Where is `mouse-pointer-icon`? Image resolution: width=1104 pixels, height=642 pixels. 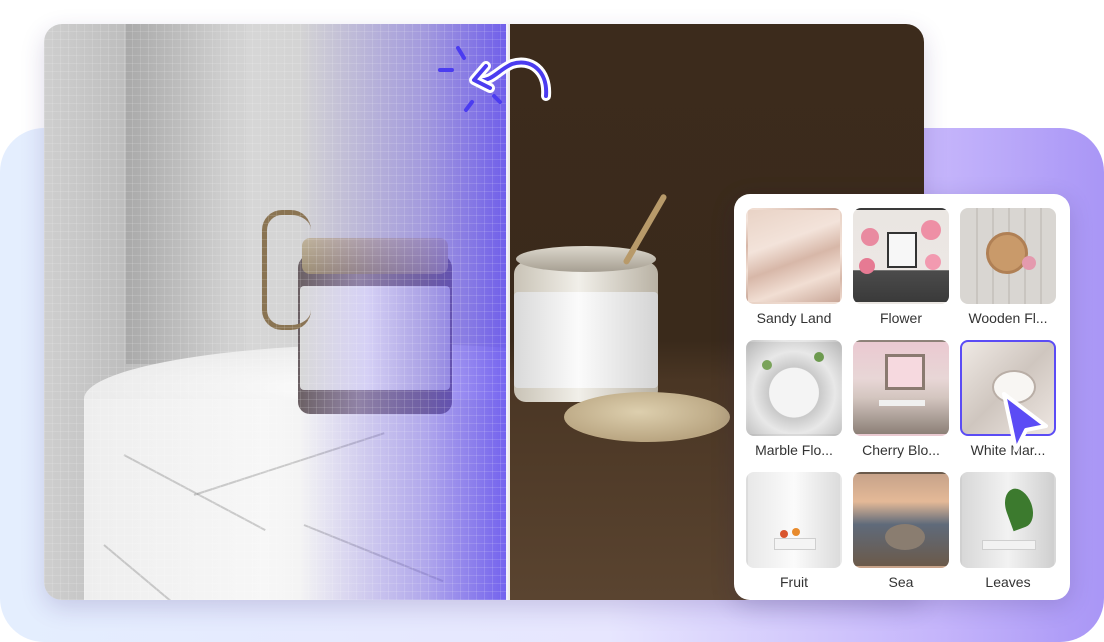
mouse-pointer-icon is located at coordinates (1025, 422).